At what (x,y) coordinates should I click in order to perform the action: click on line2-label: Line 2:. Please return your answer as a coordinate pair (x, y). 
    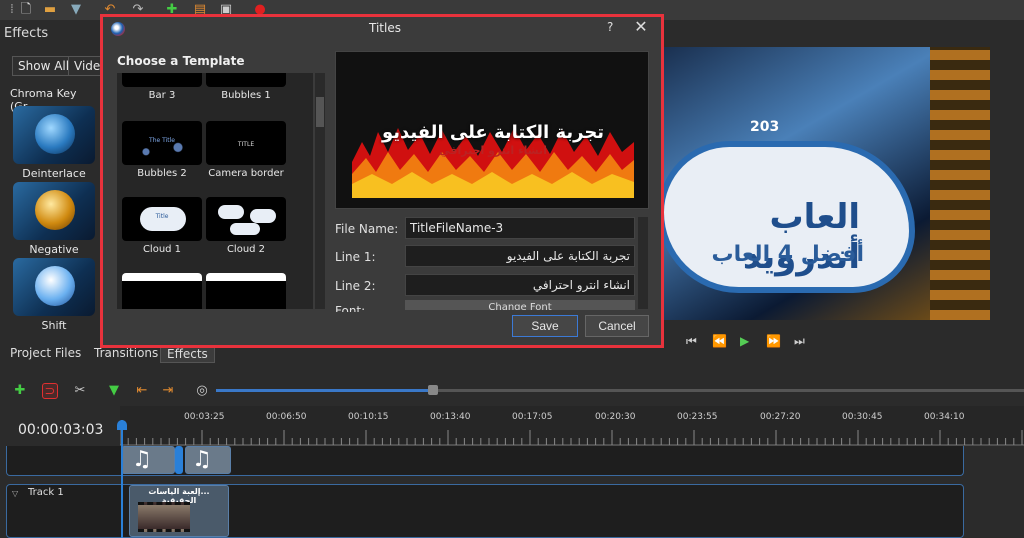
    Looking at the image, I should click on (355, 286).